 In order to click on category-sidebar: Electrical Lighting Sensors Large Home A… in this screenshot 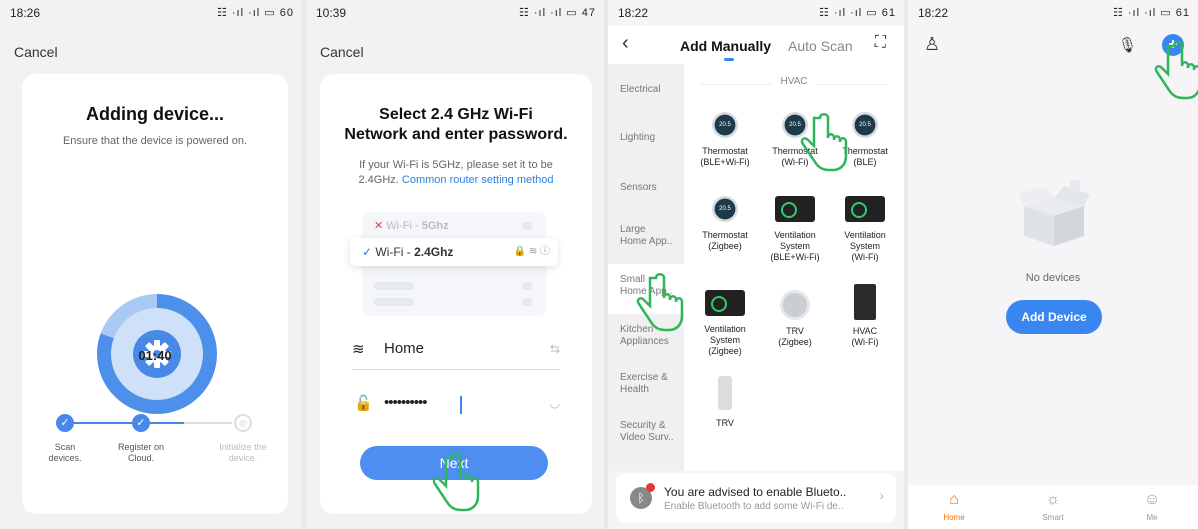, I will do `click(646, 267)`.